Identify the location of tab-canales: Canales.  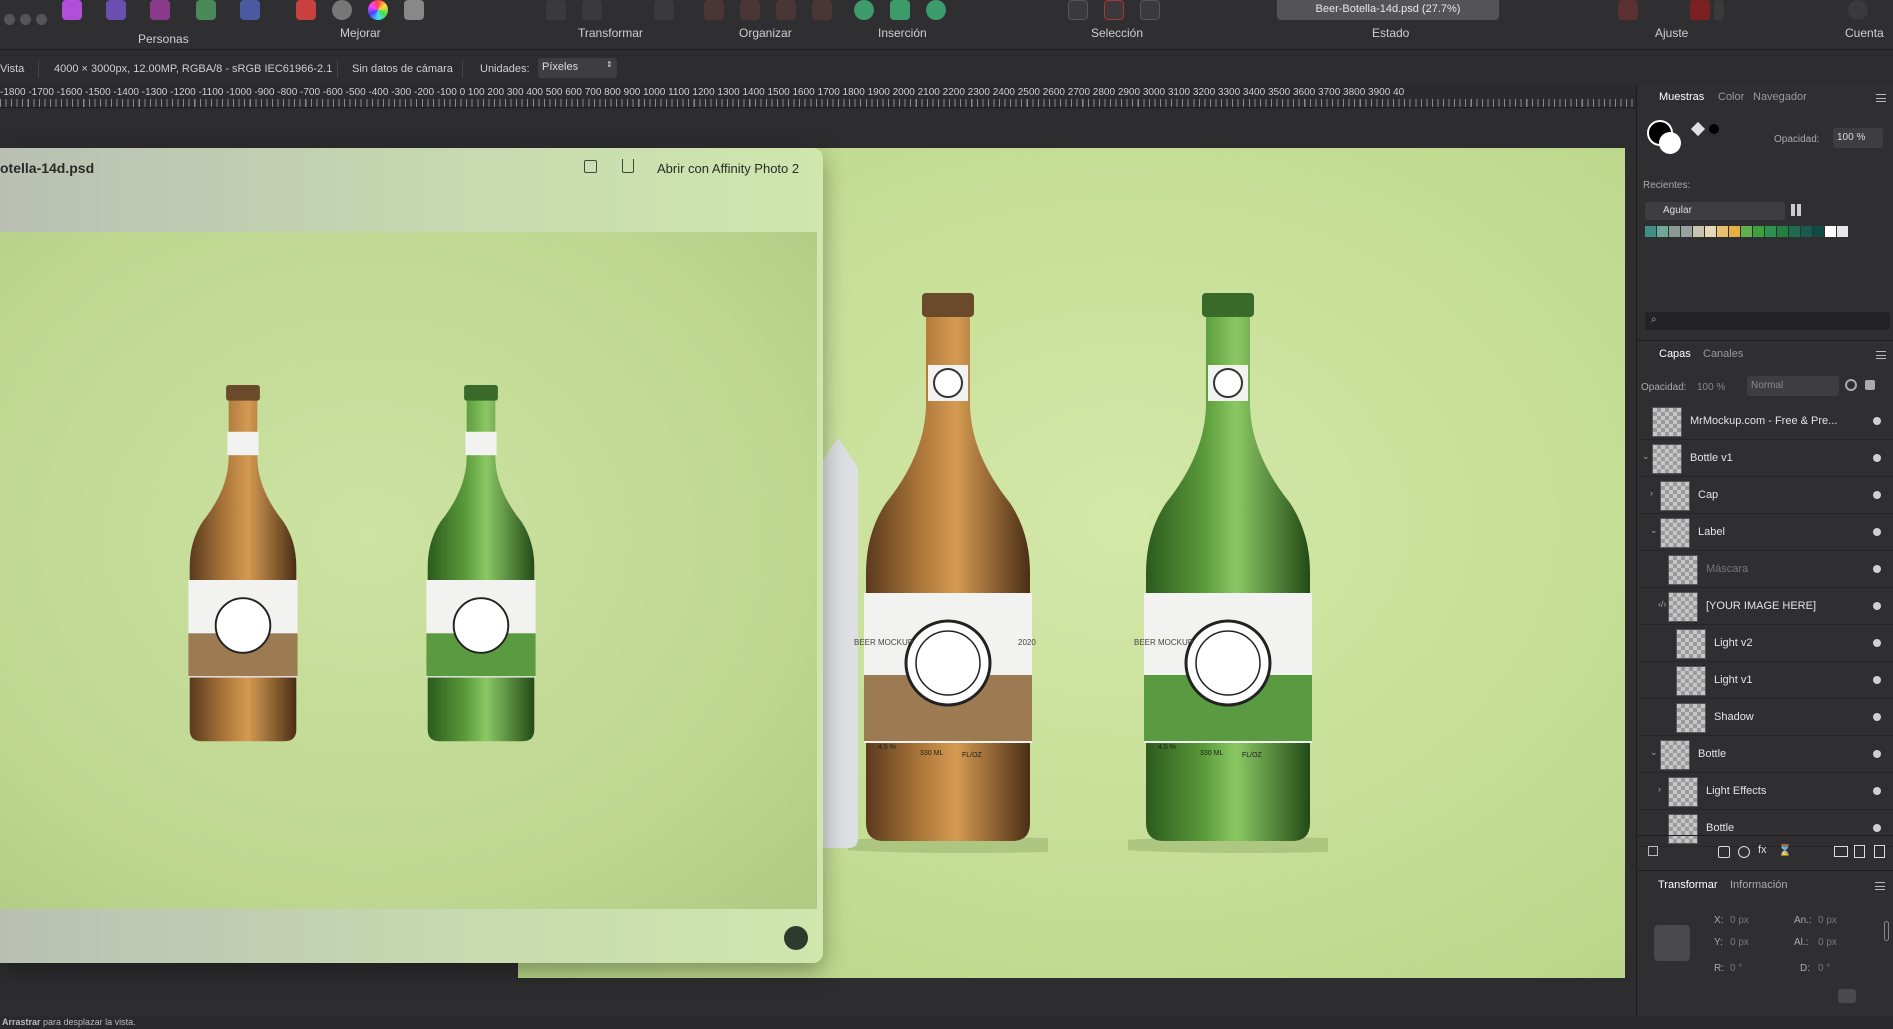
(1723, 354).